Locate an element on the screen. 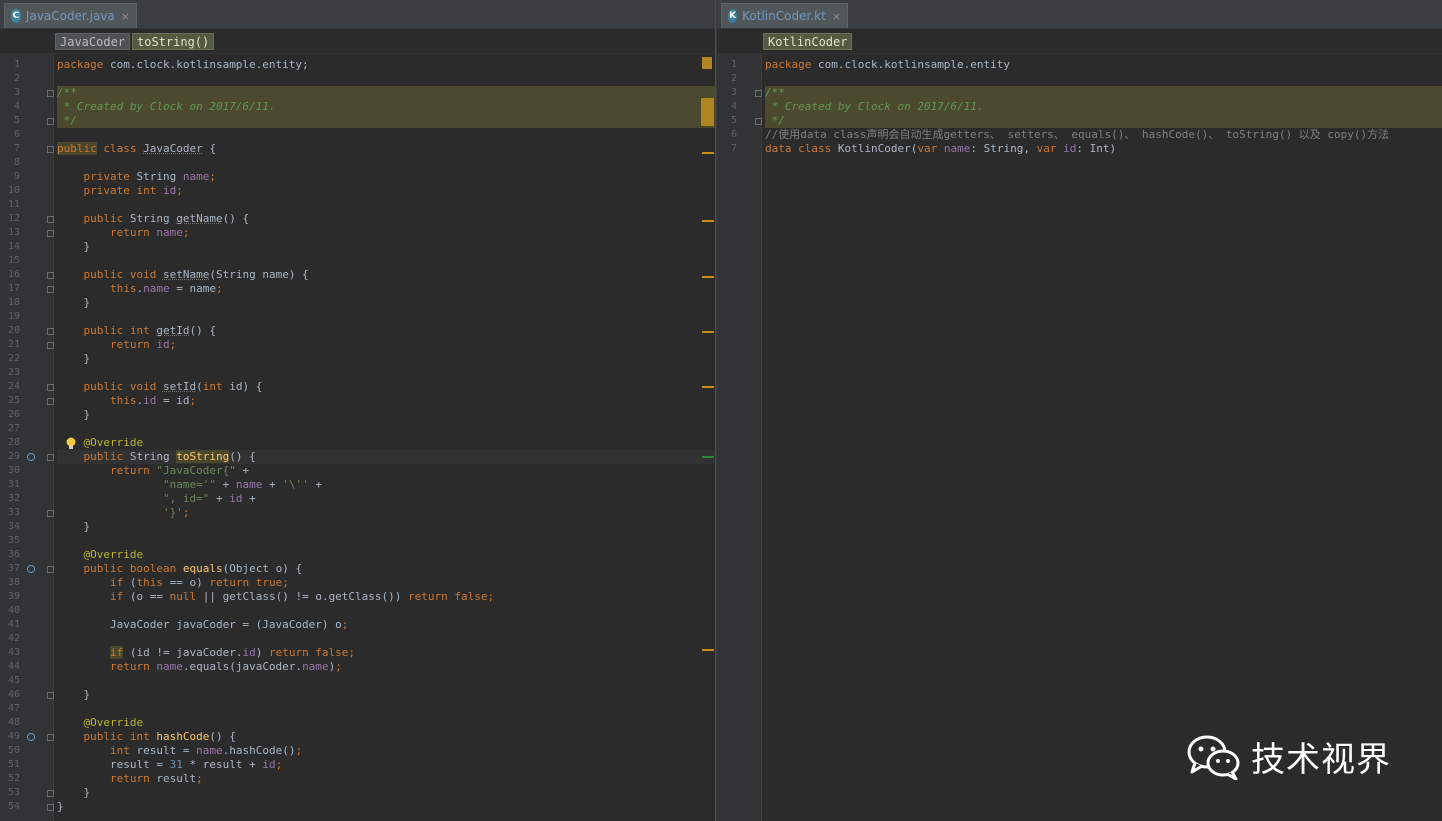 The image size is (1442, 821). code-line: this.name = name; is located at coordinates (386, 289).